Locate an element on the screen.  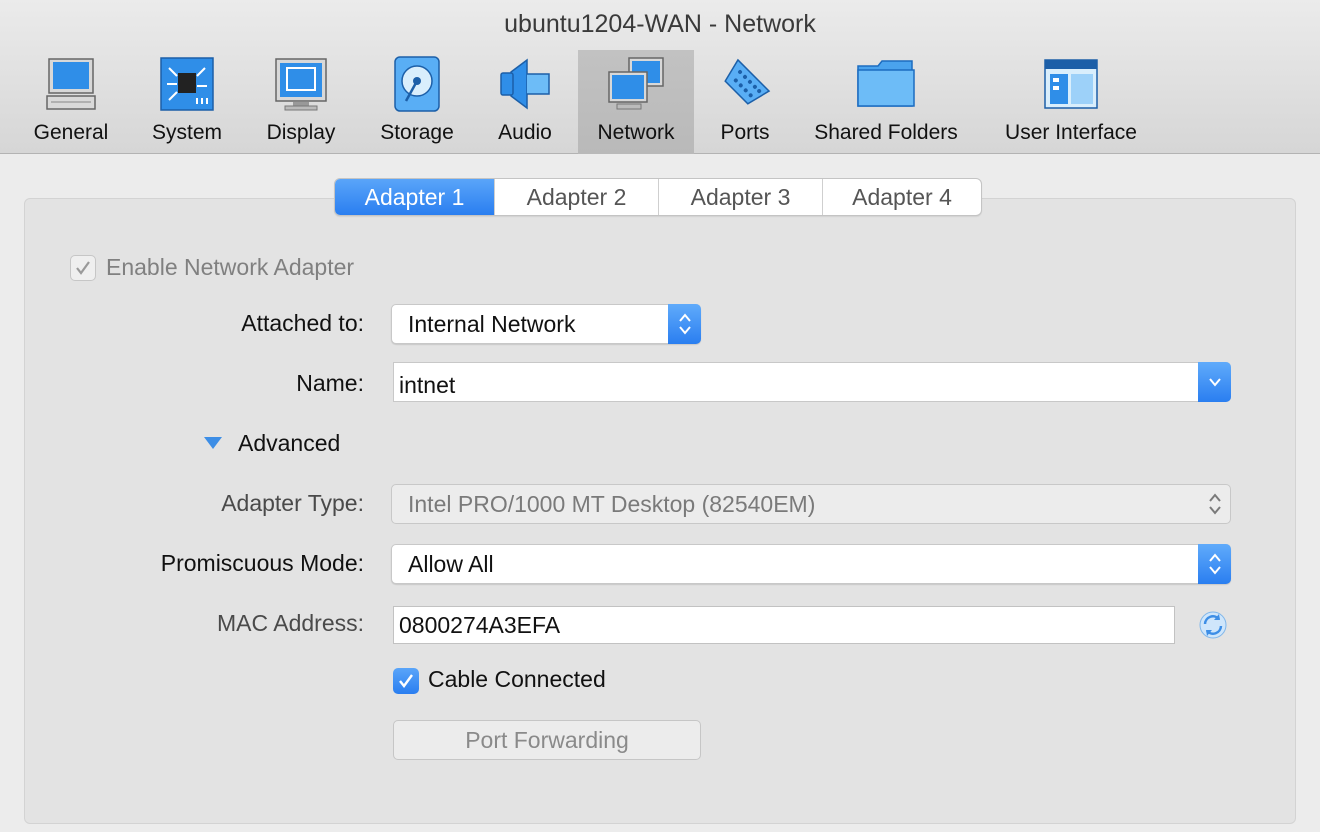
adapter-type-select: Intel PRO/1000 MT Desktop (82540EM) is located at coordinates (811, 504).